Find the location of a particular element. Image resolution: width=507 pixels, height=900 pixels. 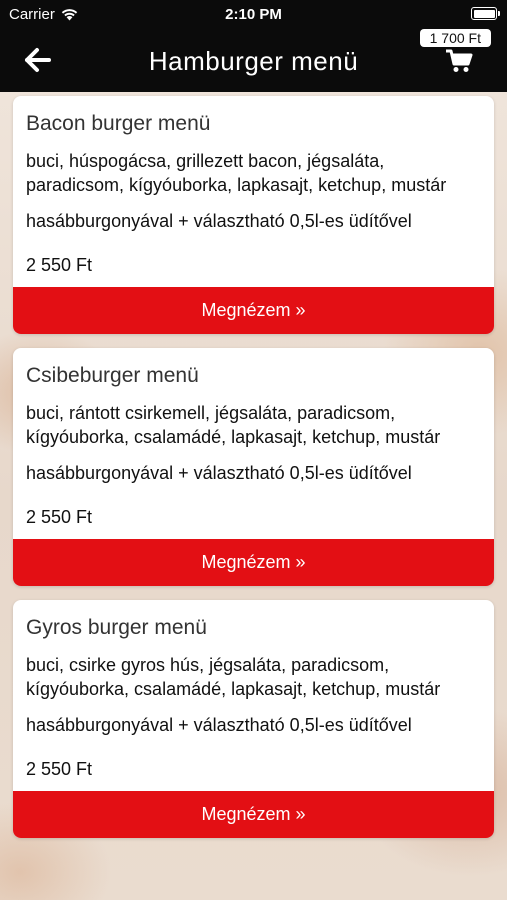

battery-icon is located at coordinates (485, 13).